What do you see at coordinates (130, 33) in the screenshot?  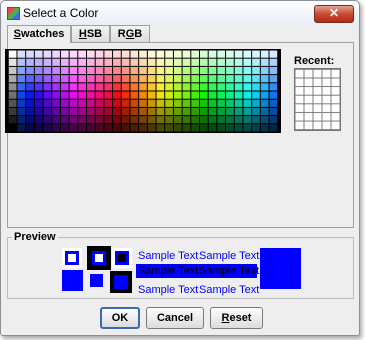 I see `tab-rgb: RGB` at bounding box center [130, 33].